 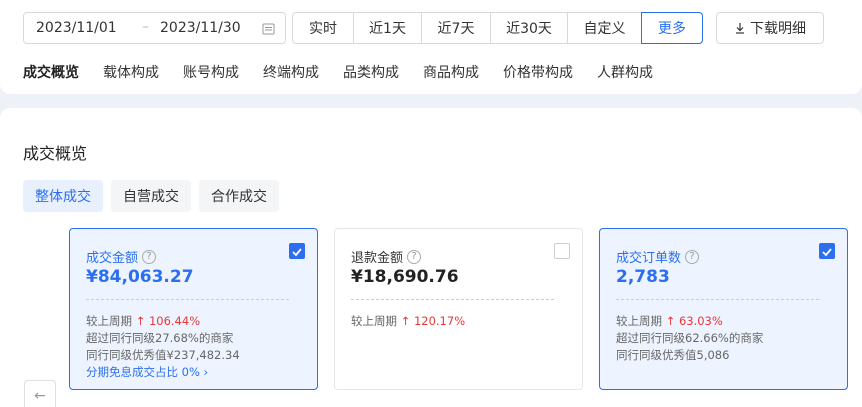 I want to click on scroll-left-button: ←, so click(x=40, y=393).